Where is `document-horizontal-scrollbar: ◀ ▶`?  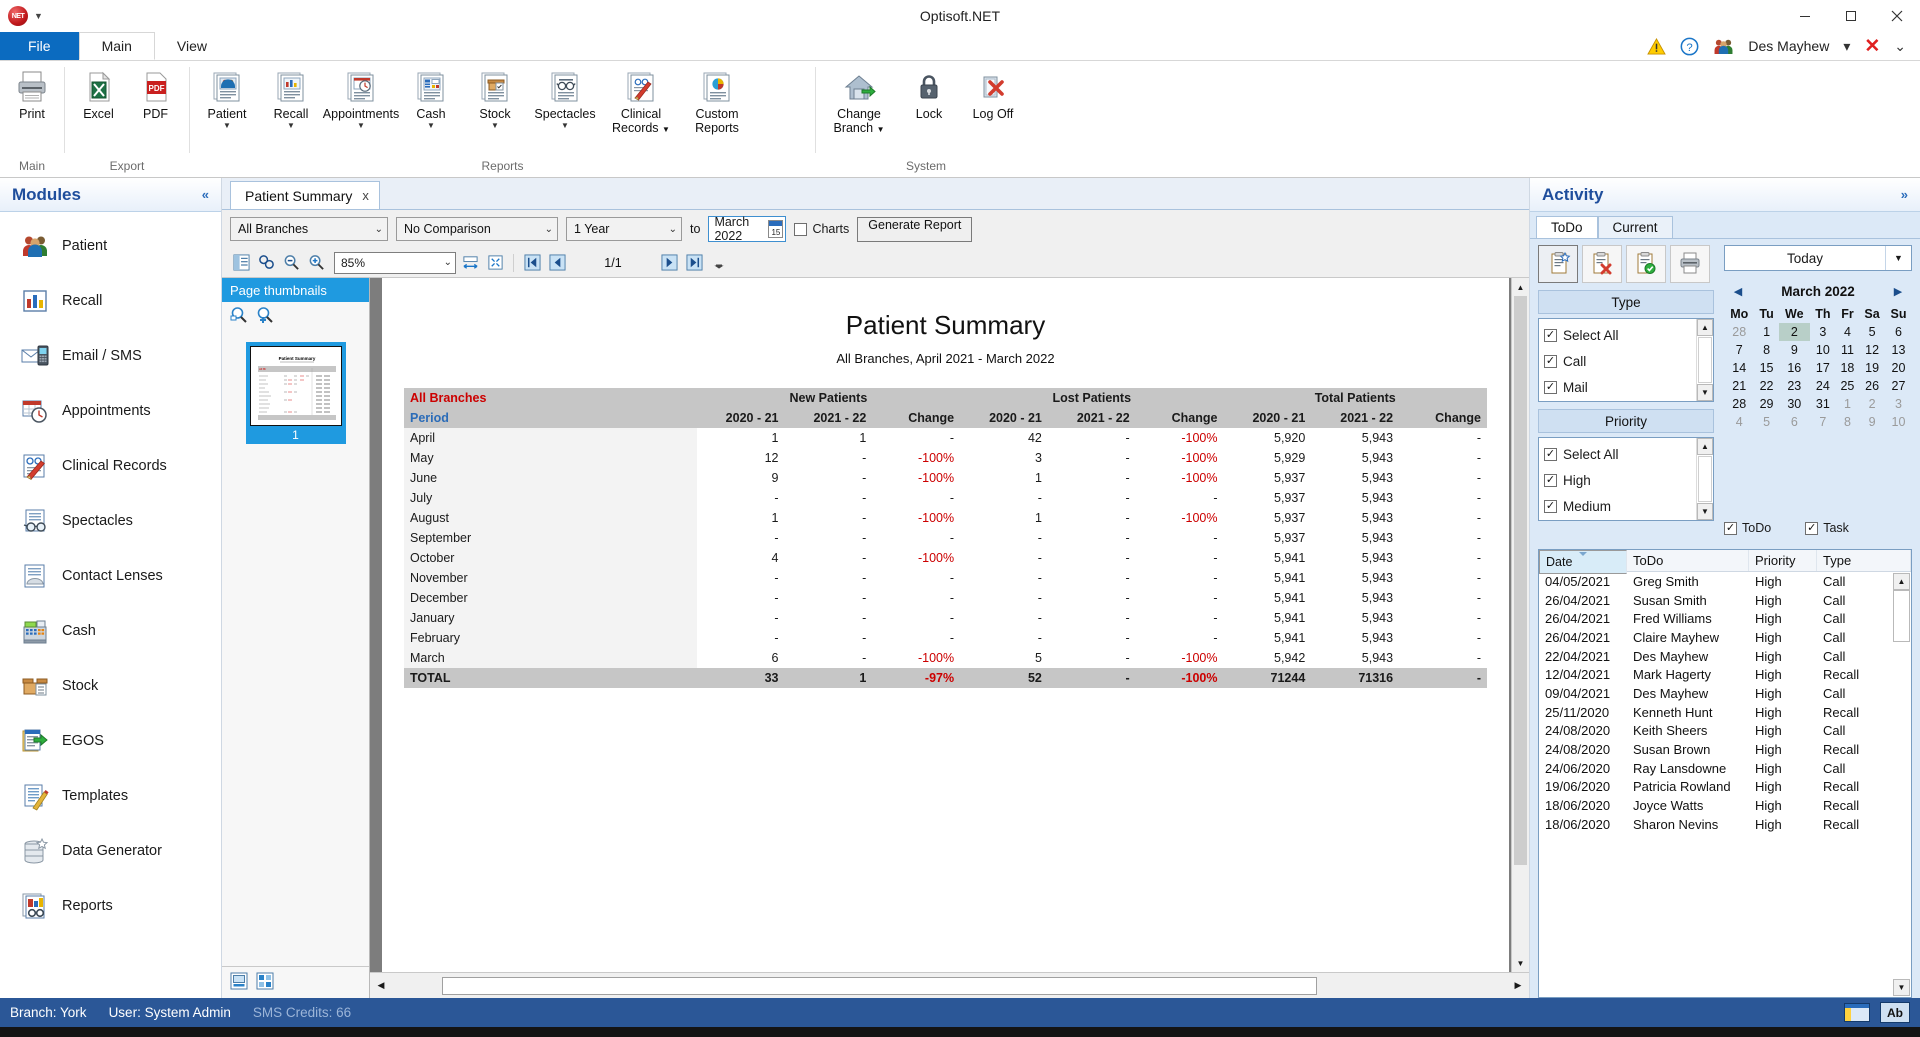
document-horizontal-scrollbar: ◀ ▶ is located at coordinates (949, 985).